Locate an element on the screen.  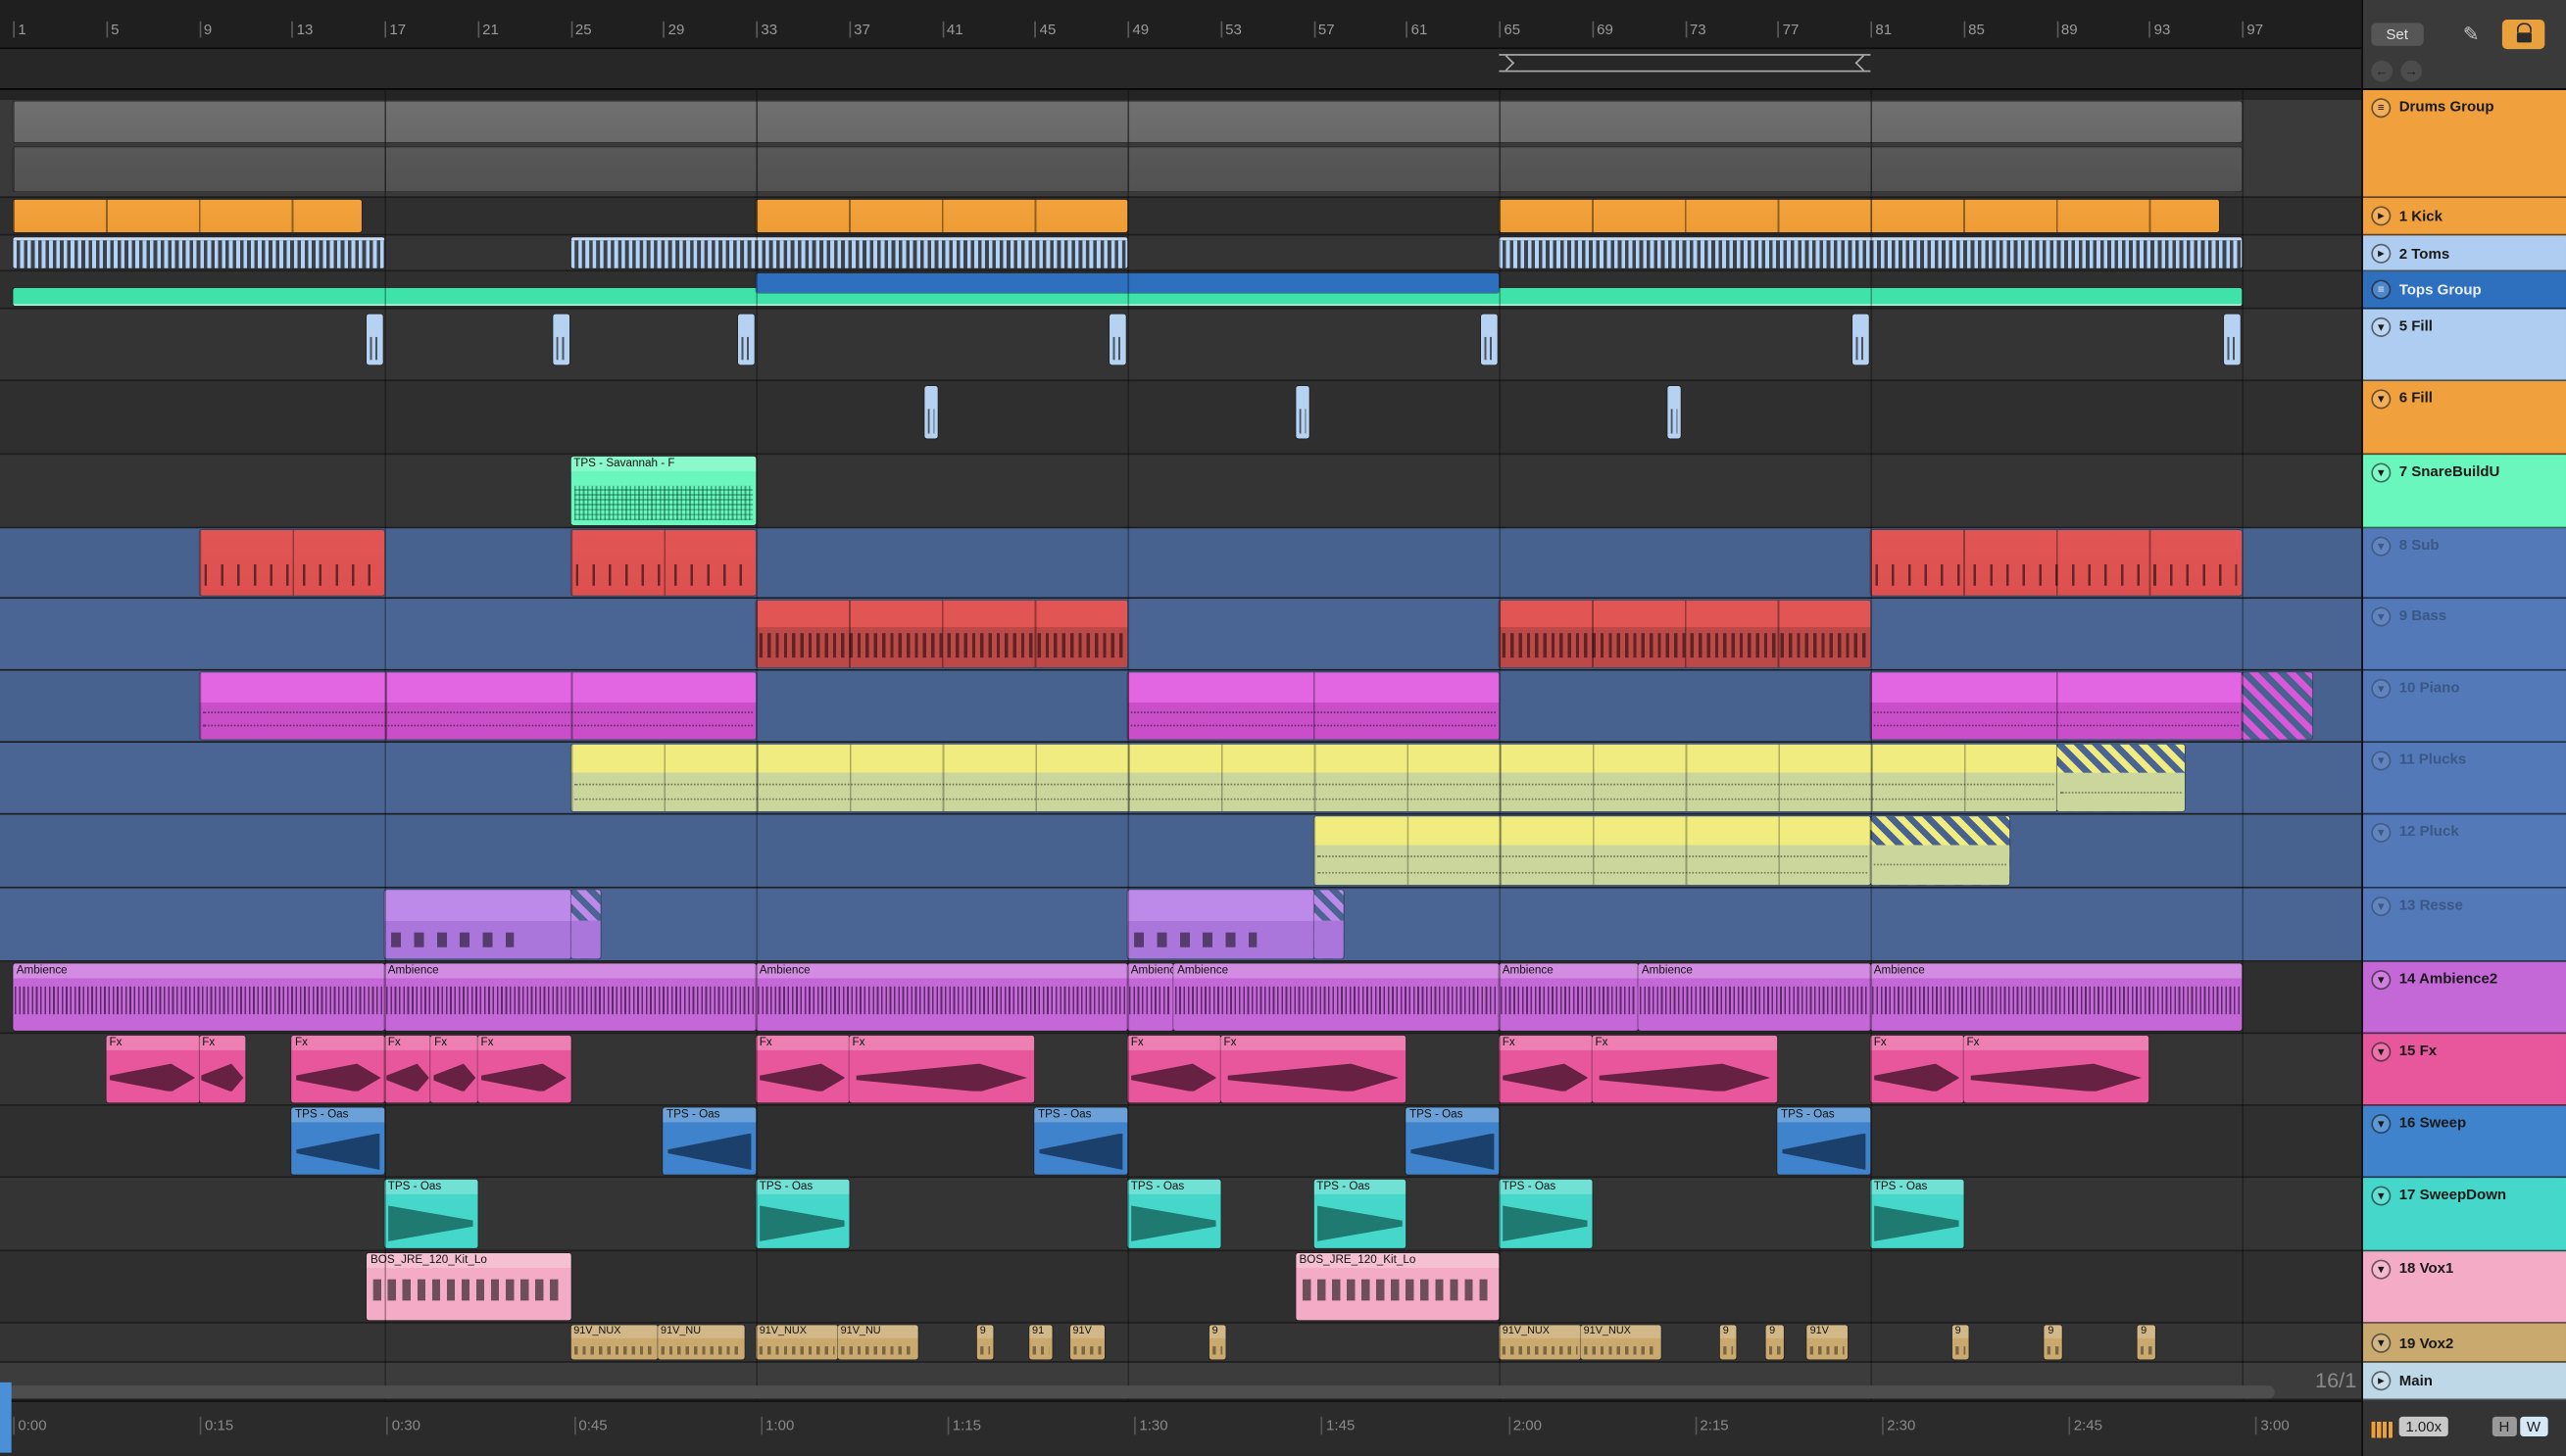
track-header-15-fx: ▾ 15 Fx is located at coordinates (2464, 1070).